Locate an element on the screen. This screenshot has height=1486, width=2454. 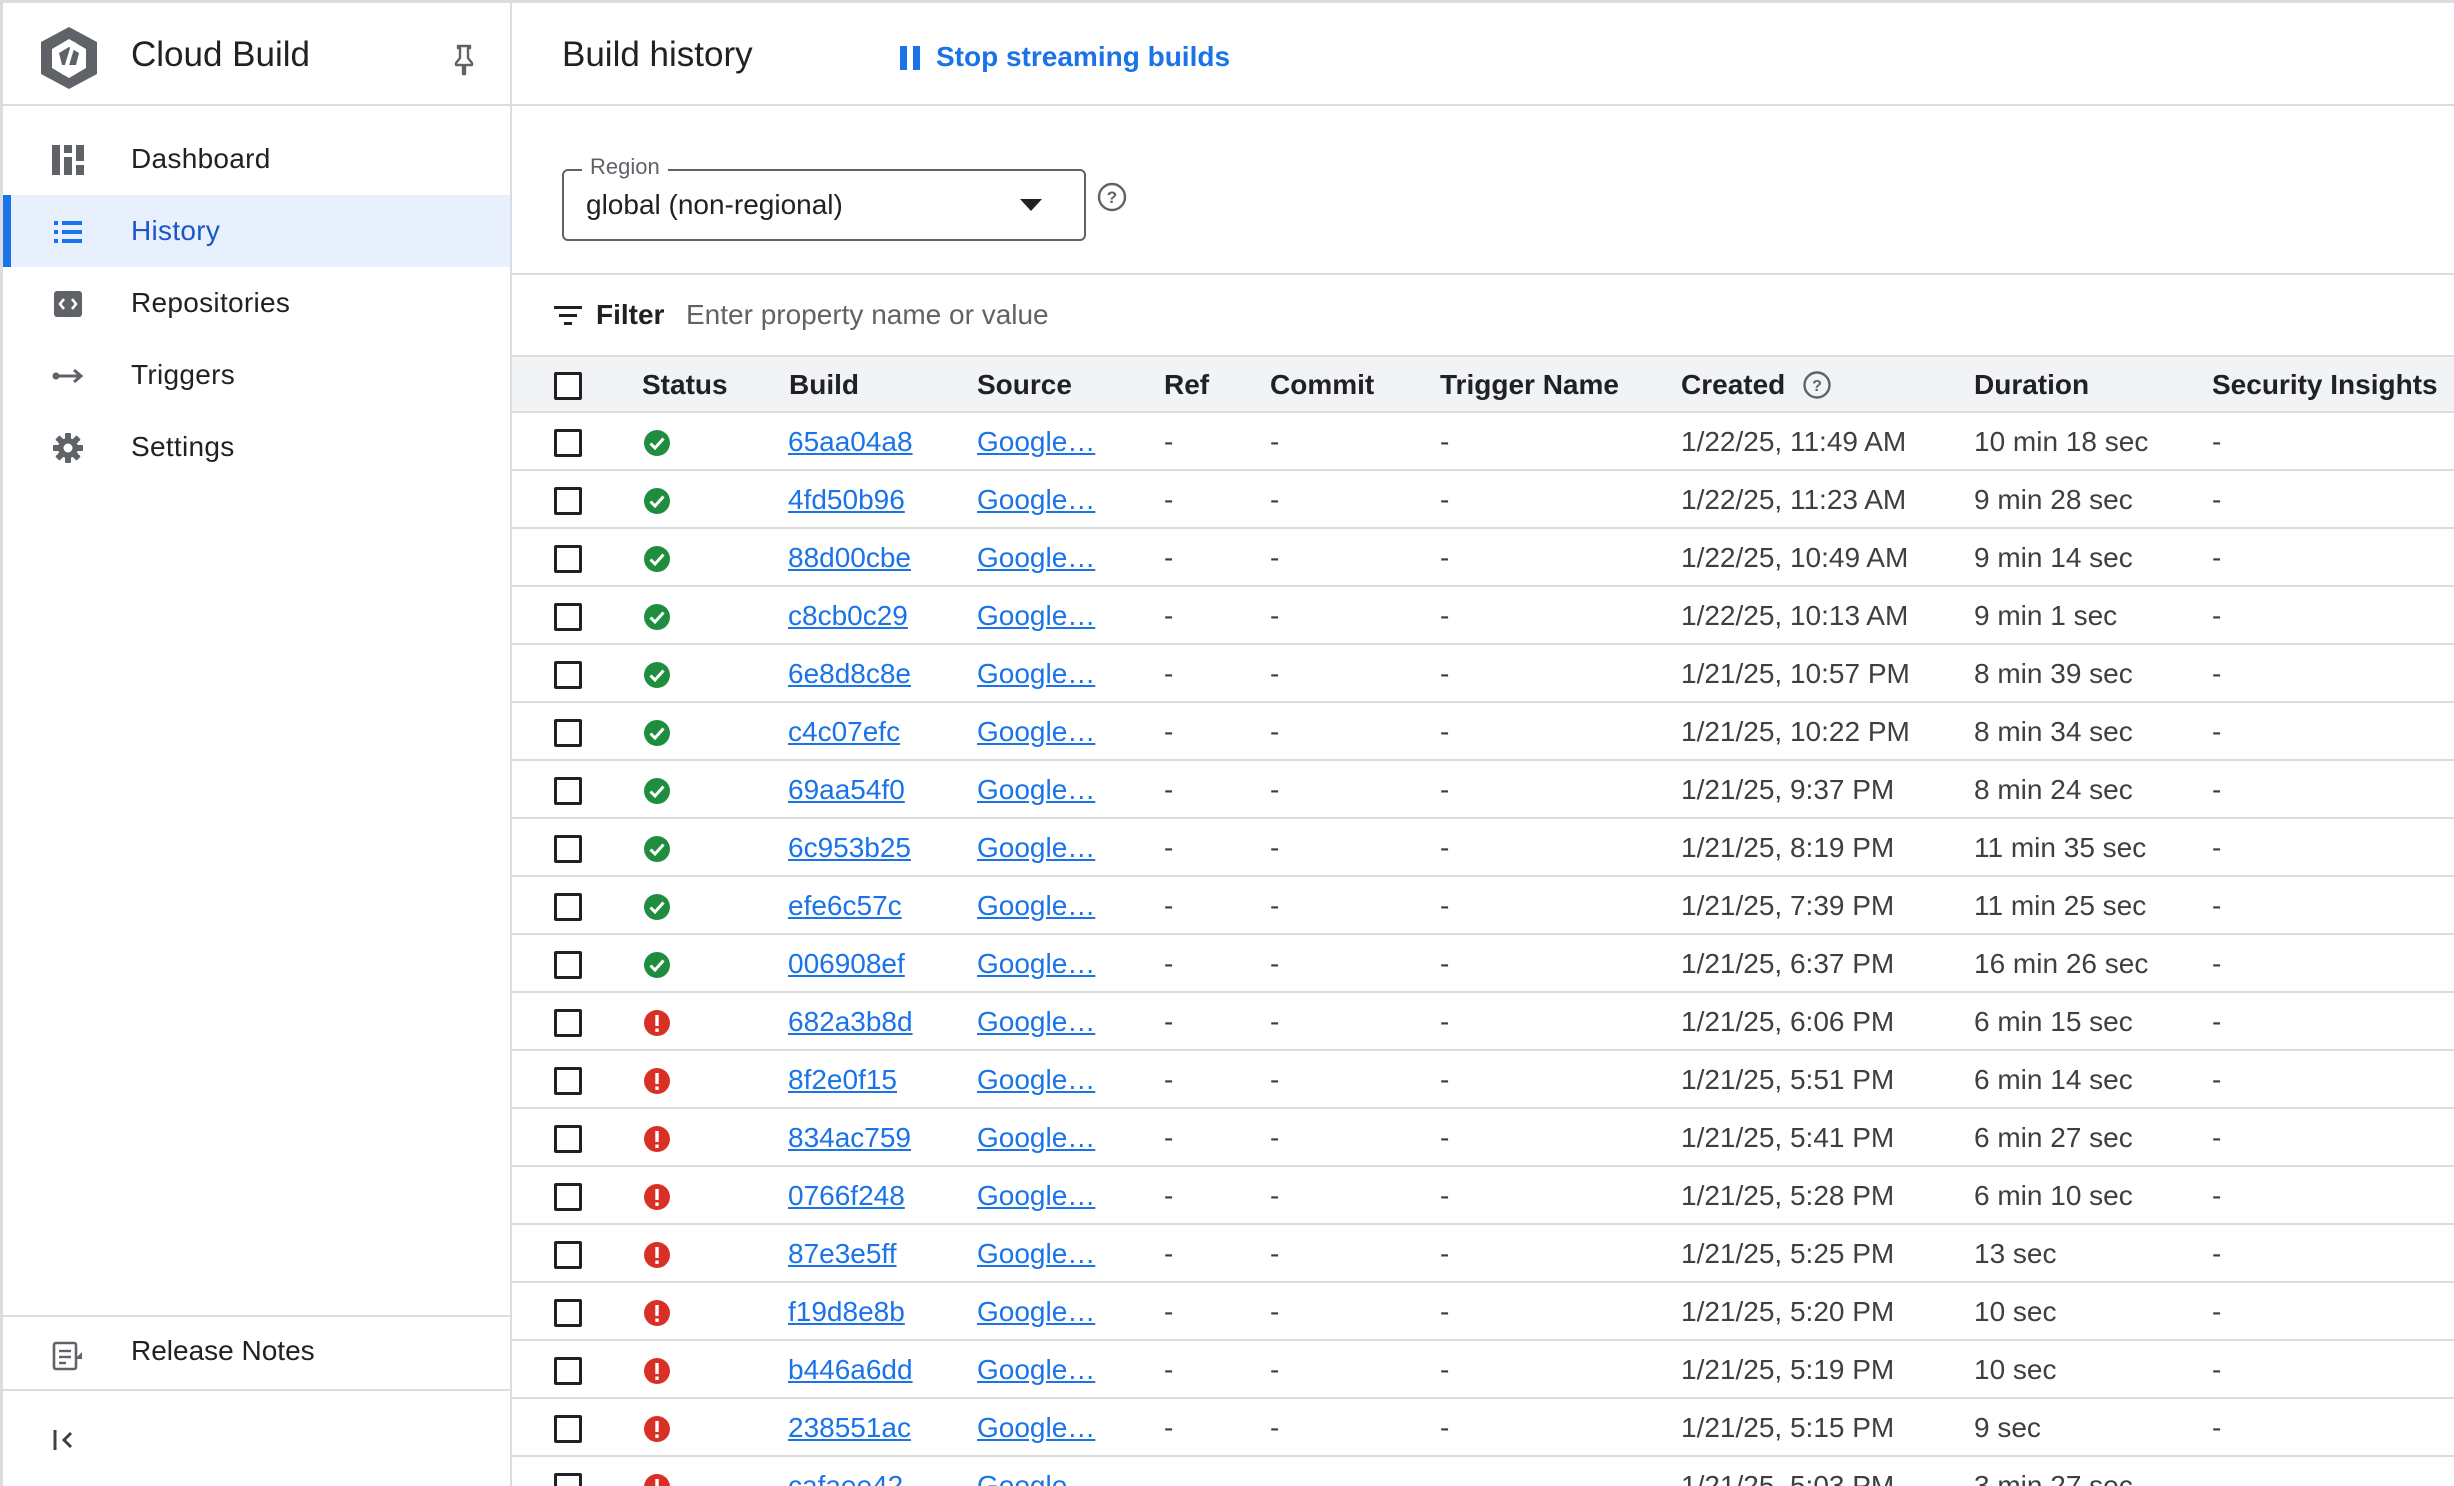
column-header-duration: Duration is located at coordinates (2031, 385).